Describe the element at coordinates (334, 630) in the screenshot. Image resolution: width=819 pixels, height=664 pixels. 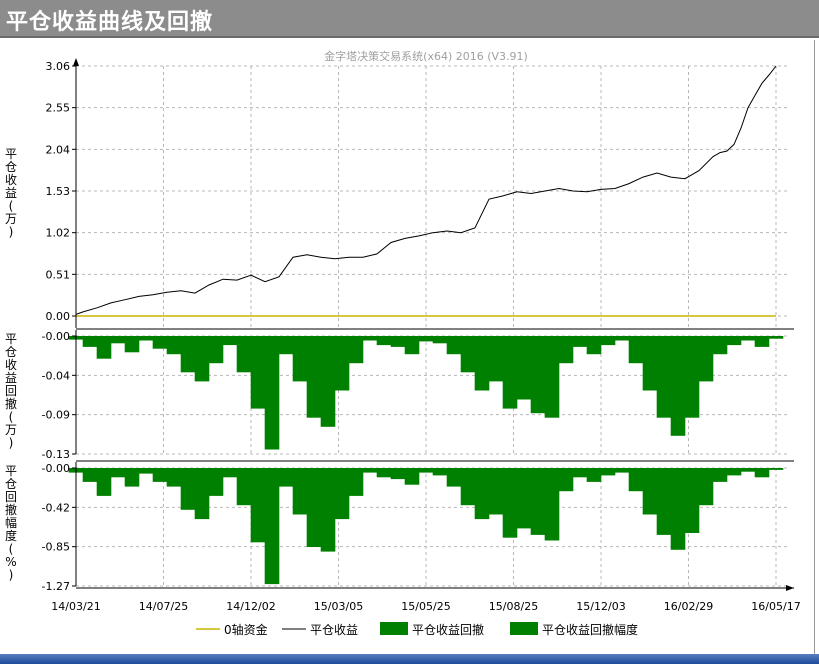
I see `legend-label: 平仓收益` at that location.